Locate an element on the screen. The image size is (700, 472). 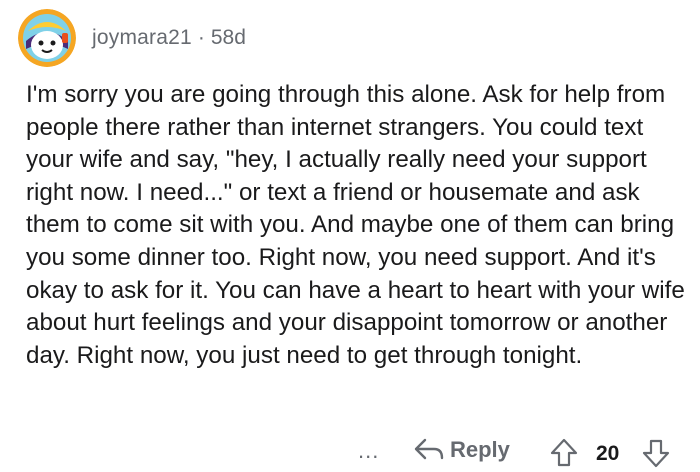
upvote-button is located at coordinates (564, 453).